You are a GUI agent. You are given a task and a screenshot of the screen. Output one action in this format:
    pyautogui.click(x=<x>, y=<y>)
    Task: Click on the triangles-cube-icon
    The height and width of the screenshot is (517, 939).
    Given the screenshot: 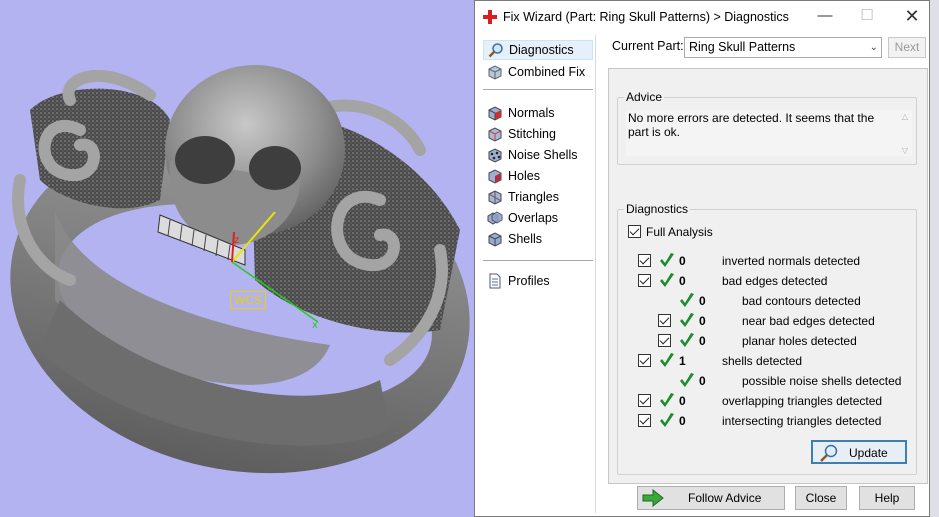 What is the action you would take?
    pyautogui.click(x=495, y=197)
    